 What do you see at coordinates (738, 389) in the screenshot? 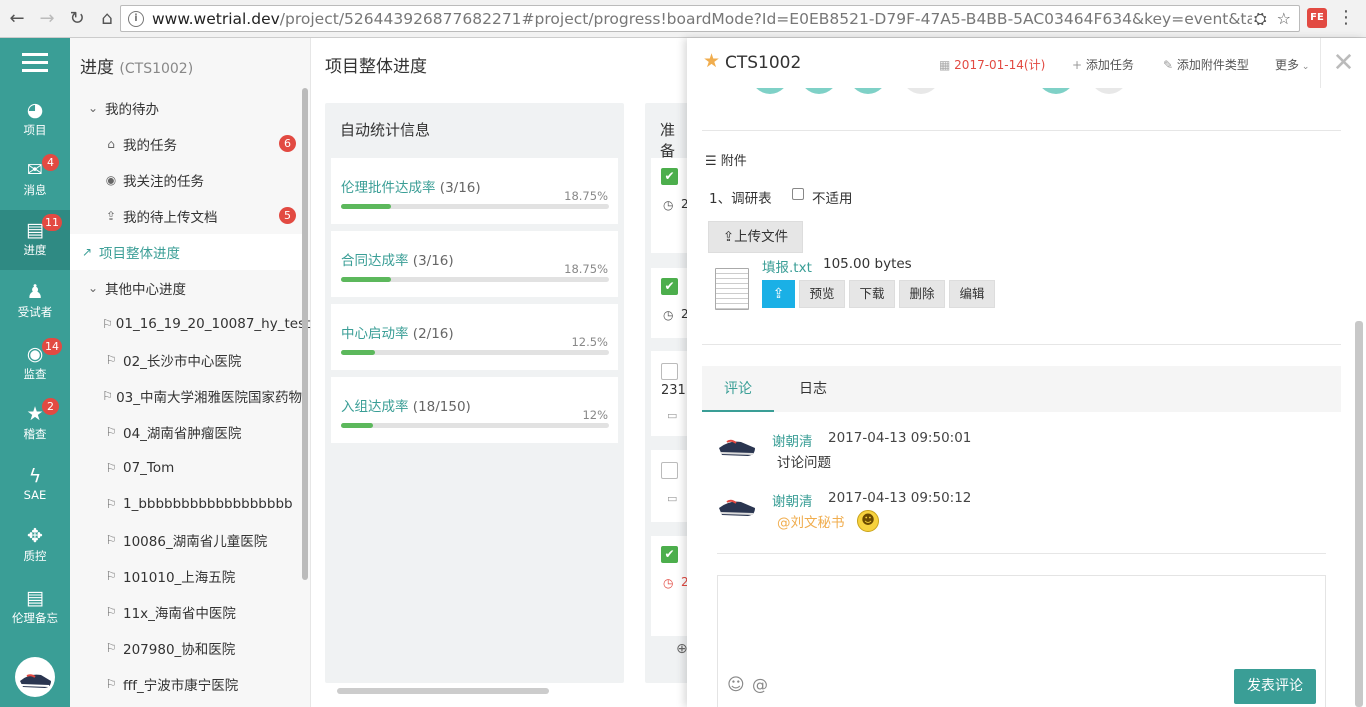
I see `tab-comment: 评论` at bounding box center [738, 389].